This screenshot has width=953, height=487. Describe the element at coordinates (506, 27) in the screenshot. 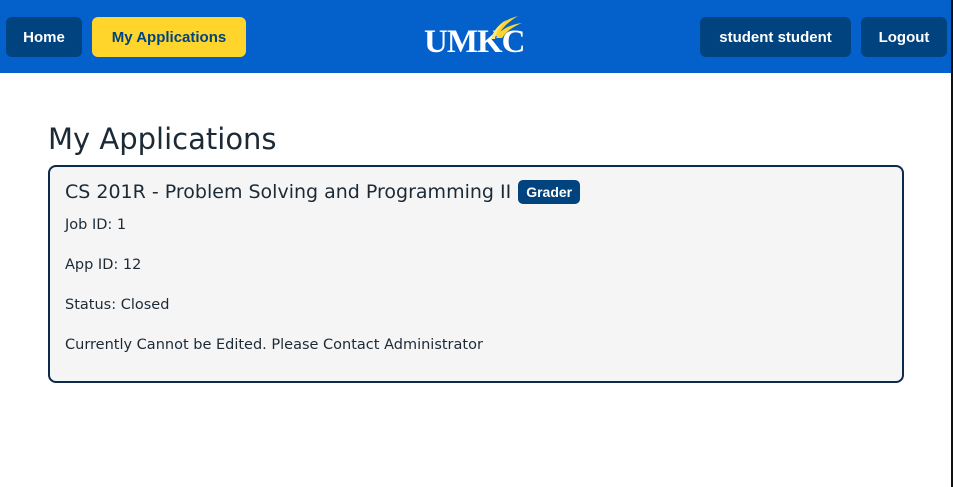

I see `flame-icon` at that location.